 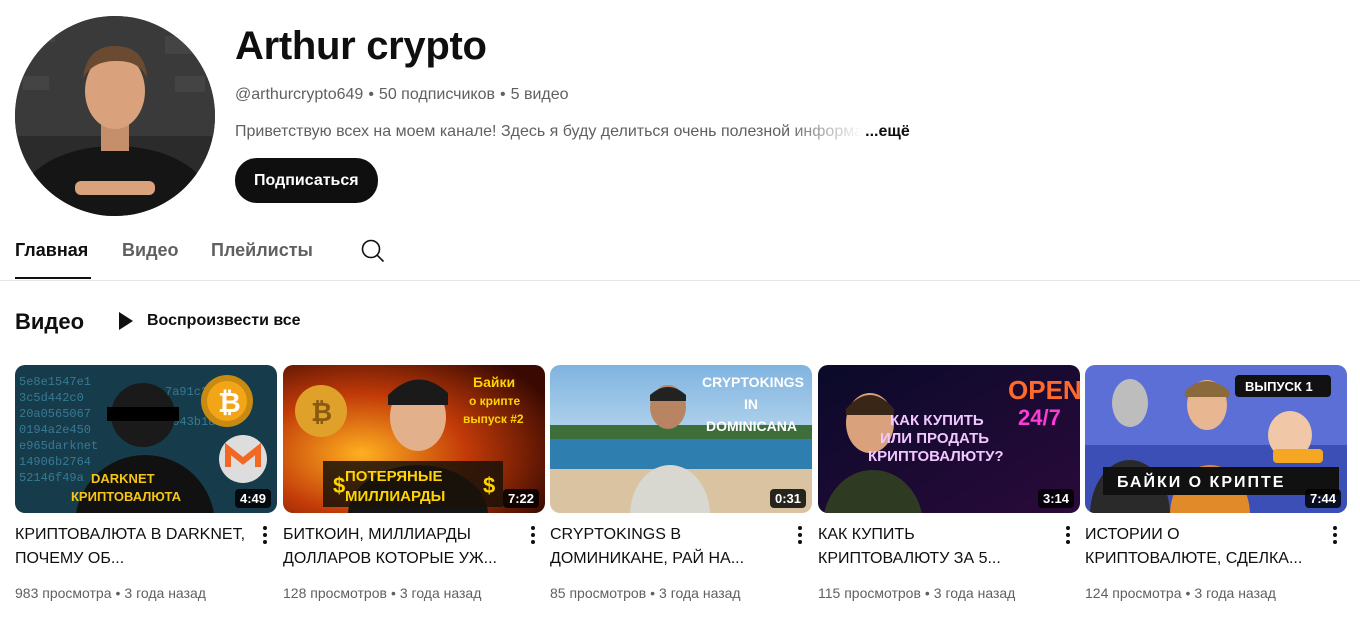 I want to click on video-thumbnail: ВЫПУСК 1 БАЙКИ О КРИПТЕ 7:44, so click(x=1216, y=439).